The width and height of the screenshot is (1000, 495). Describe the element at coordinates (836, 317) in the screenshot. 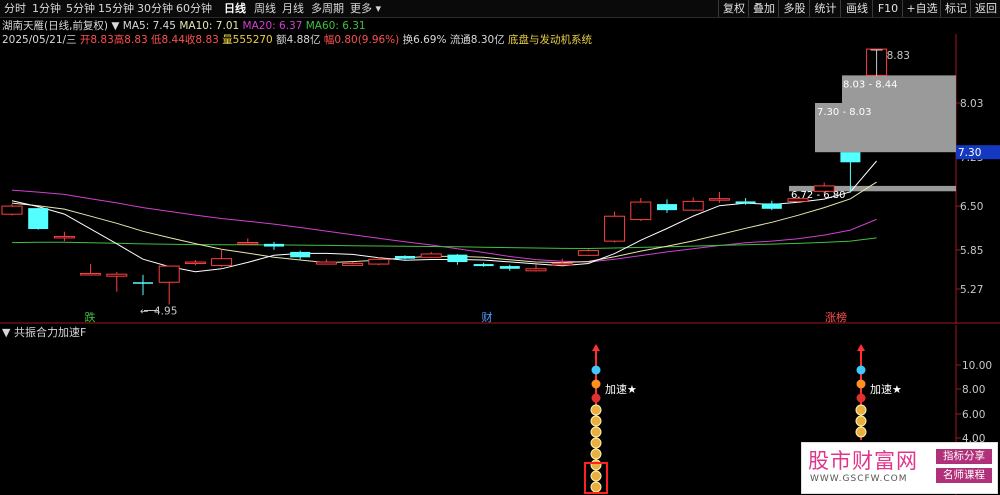

I see `event-marker: 涨榜` at that location.